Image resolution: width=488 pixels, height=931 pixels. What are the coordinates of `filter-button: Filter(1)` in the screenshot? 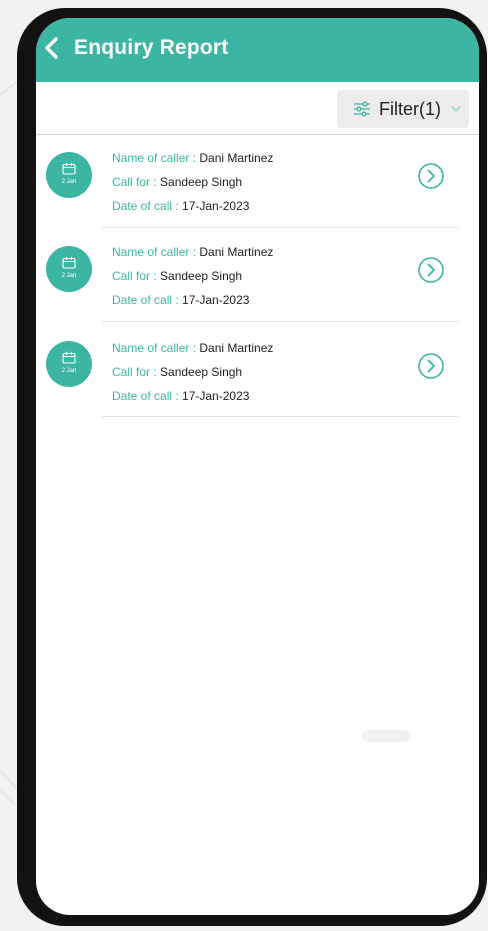 It's located at (403, 109).